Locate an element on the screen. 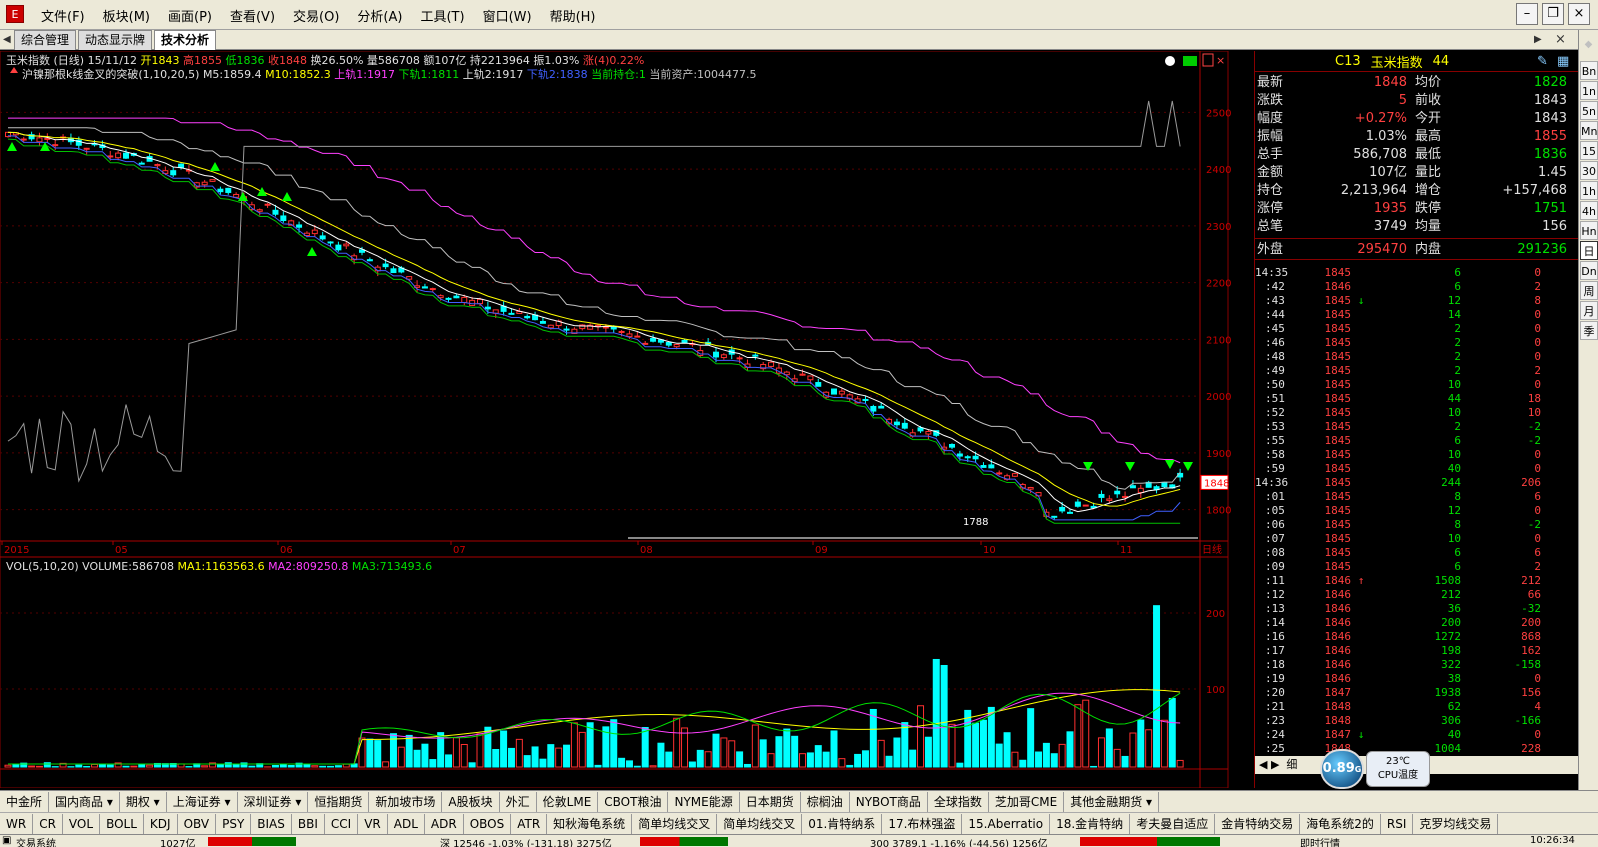  period-strip: ◆ Bn 1n 5n Mn 15 30 1h 4h Hn 日 Dn 周月季 is located at coordinates (1588, 410).